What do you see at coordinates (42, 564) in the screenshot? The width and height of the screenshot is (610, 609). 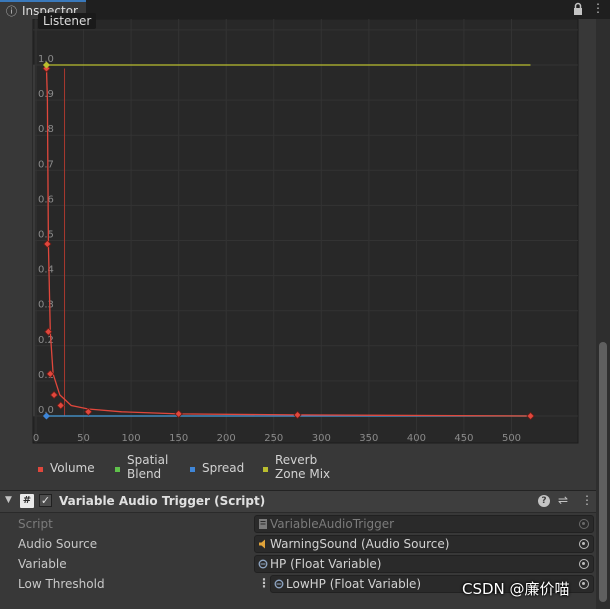 I see `field-label: Variable` at bounding box center [42, 564].